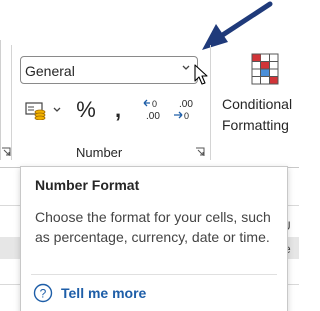 The width and height of the screenshot is (320, 311). Describe the element at coordinates (237, 25) in the screenshot. I see `pointer-arrow-icon` at that location.